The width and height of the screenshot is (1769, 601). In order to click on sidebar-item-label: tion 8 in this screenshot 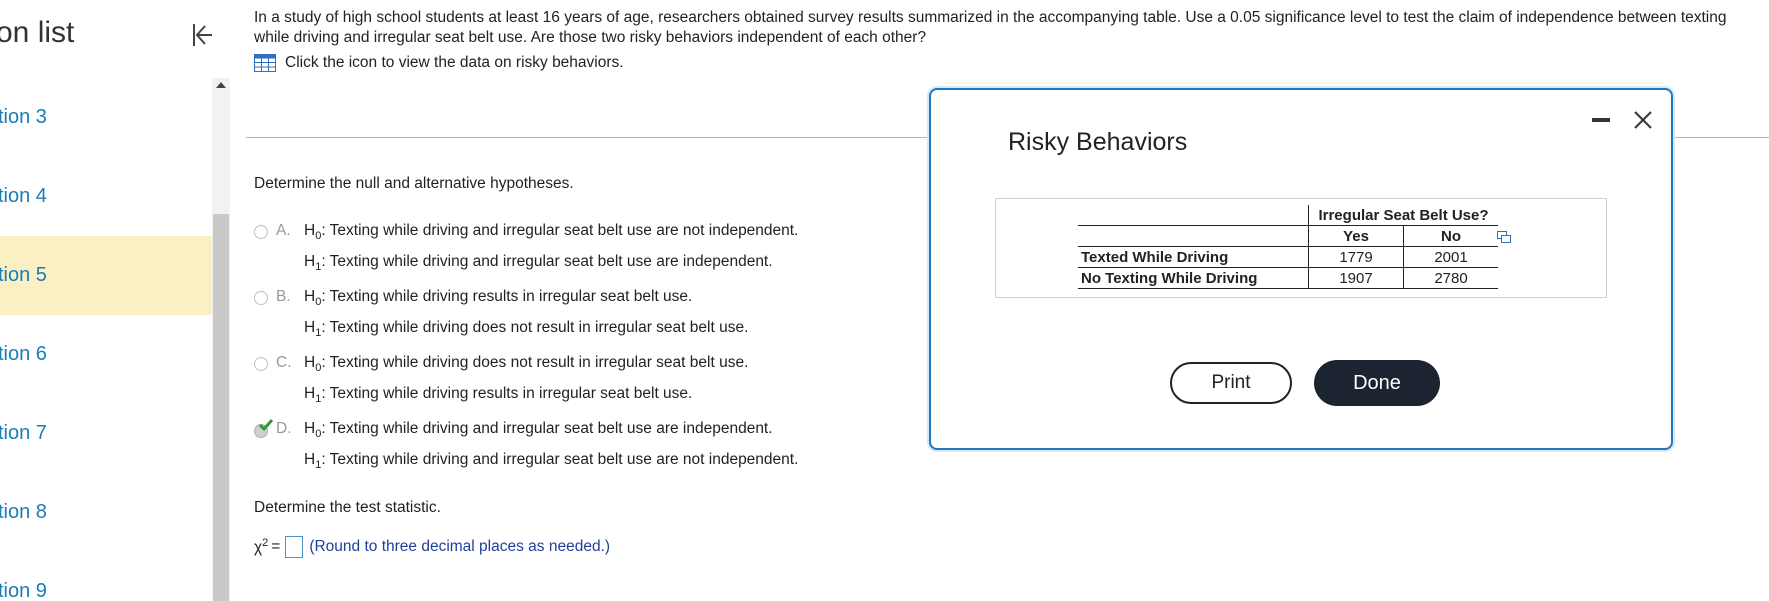, I will do `click(23, 512)`.